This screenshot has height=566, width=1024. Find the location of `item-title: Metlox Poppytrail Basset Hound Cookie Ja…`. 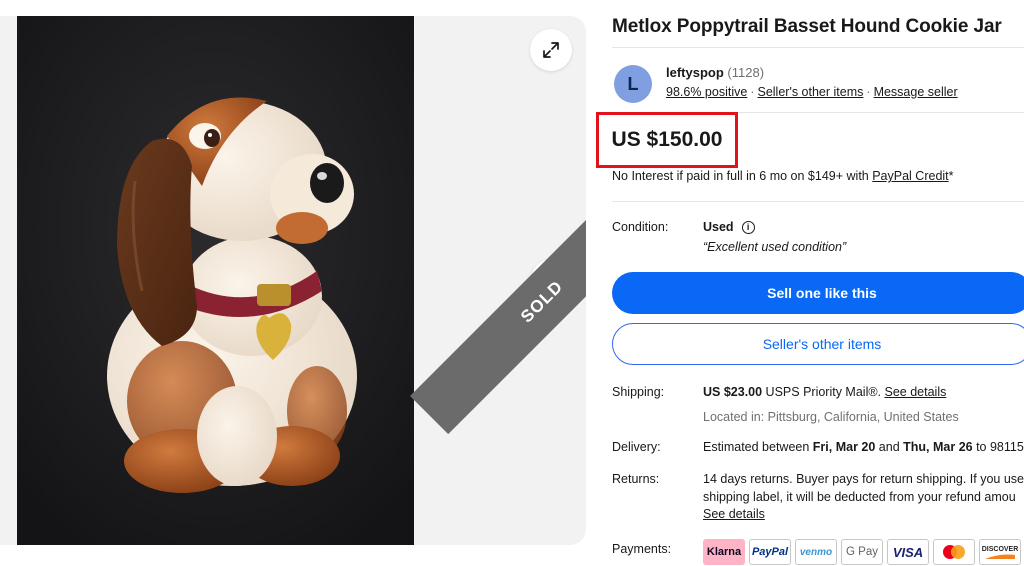

item-title: Metlox Poppytrail Basset Hound Cookie Ja… is located at coordinates (807, 26).